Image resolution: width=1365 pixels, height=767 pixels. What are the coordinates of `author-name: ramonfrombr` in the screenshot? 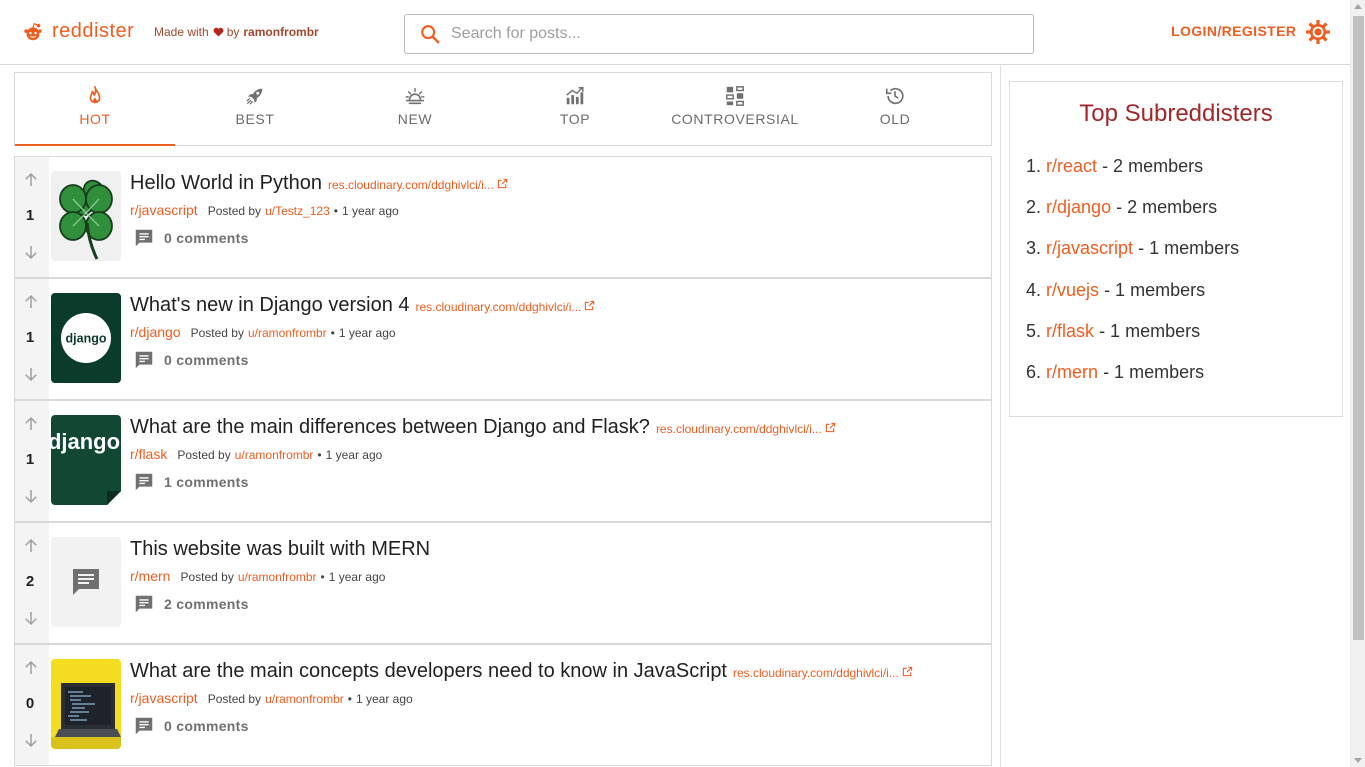 It's located at (280, 32).